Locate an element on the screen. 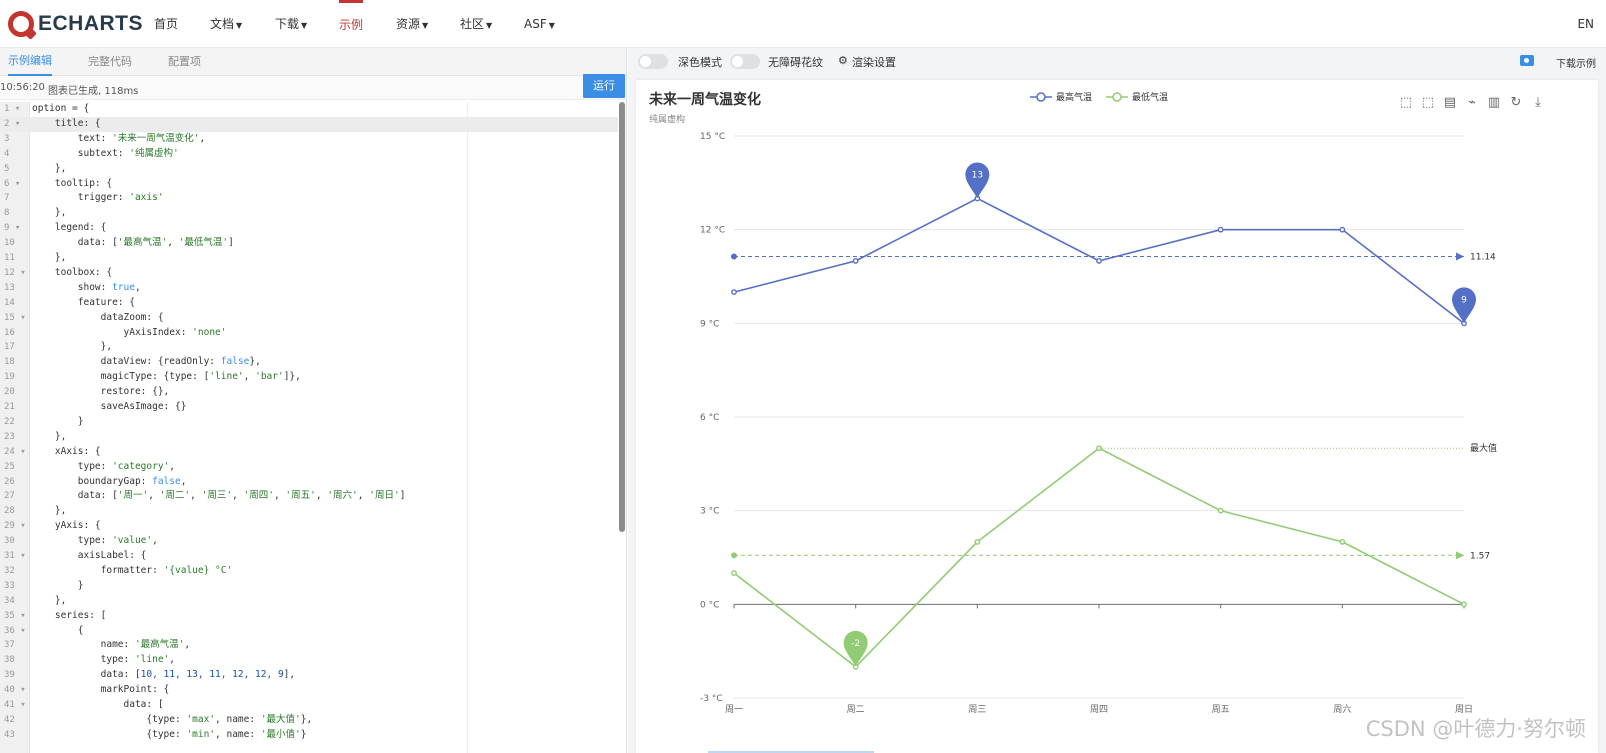 Image resolution: width=1606 pixels, height=753 pixels. language-switch: EN is located at coordinates (1585, 24).